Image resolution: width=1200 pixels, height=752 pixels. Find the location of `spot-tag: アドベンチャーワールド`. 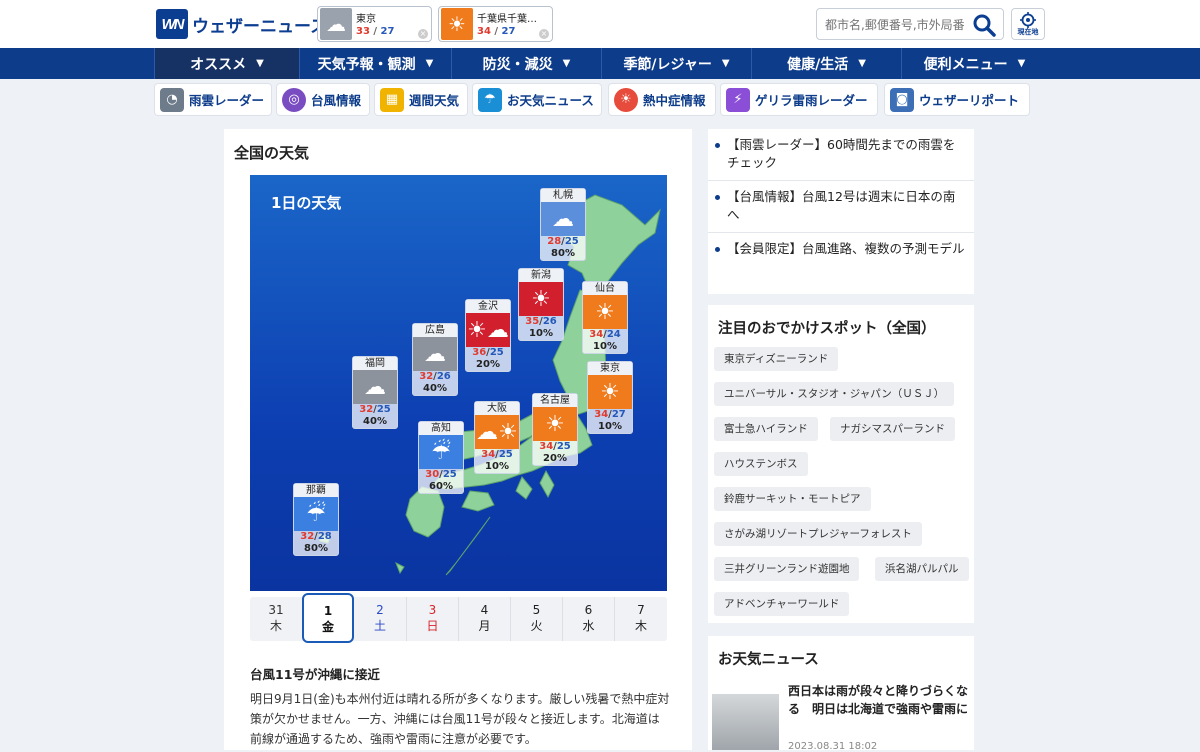

spot-tag: アドベンチャーワールド is located at coordinates (782, 604).